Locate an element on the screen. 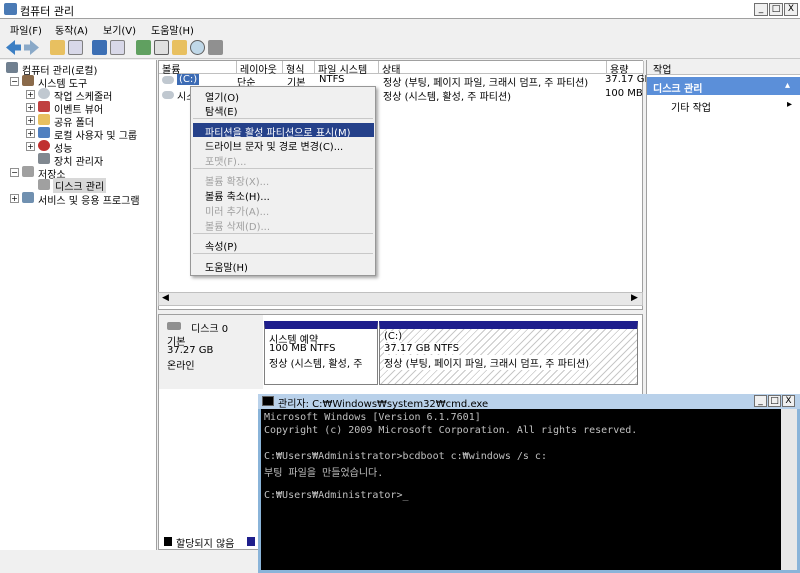  legend-primary-swatch is located at coordinates (251, 541).